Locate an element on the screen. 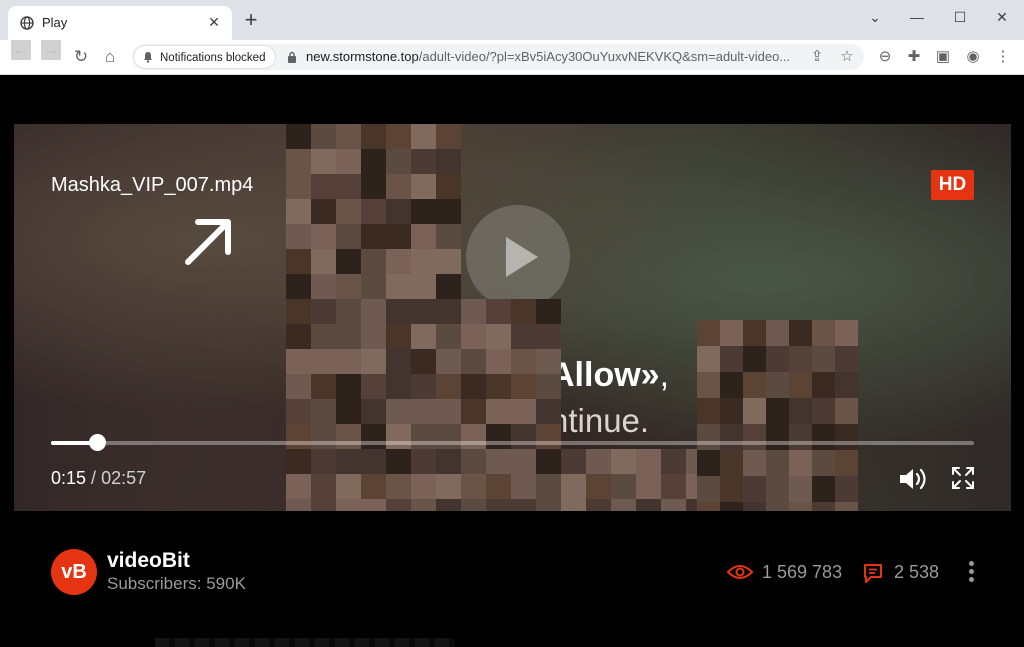  progress-bar is located at coordinates (512, 442).